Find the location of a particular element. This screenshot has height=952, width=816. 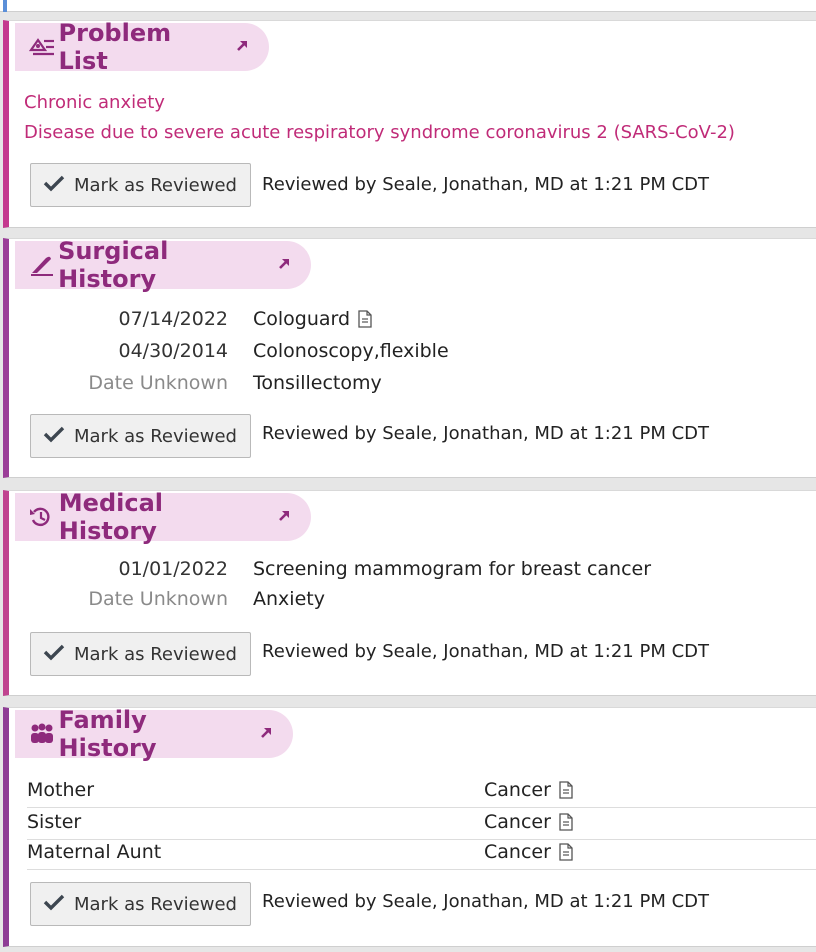

procedure-name: Colonoscopy,flexible is located at coordinates (351, 351).